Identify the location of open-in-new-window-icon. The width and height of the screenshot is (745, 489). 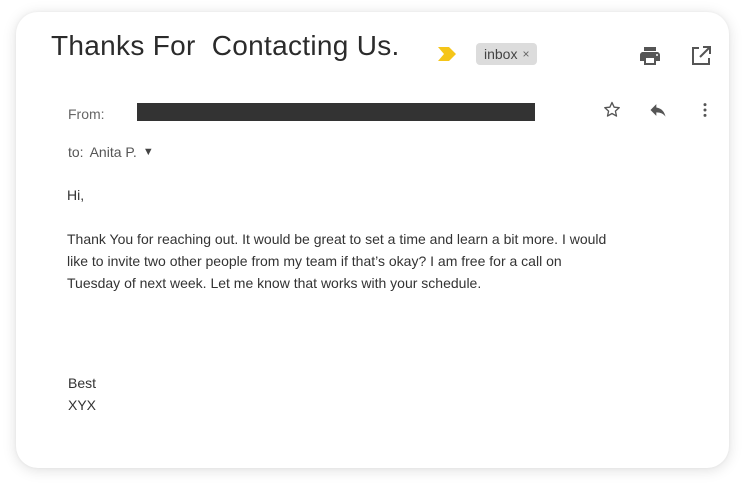
(701, 56).